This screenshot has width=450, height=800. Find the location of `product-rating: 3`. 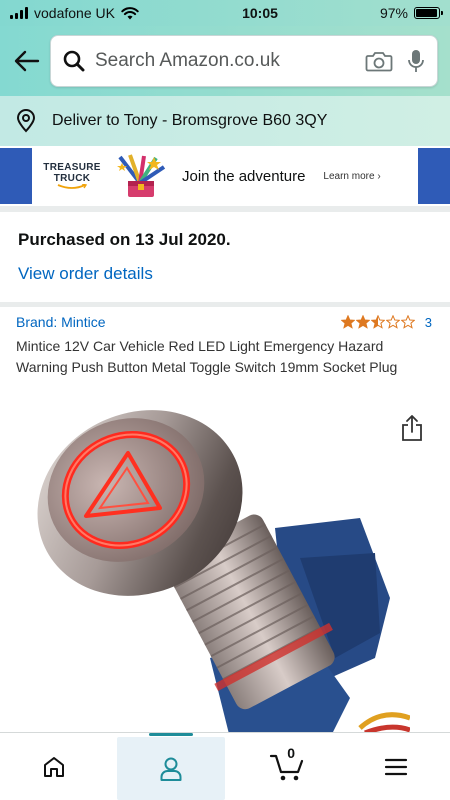

product-rating: 3 is located at coordinates (388, 322).